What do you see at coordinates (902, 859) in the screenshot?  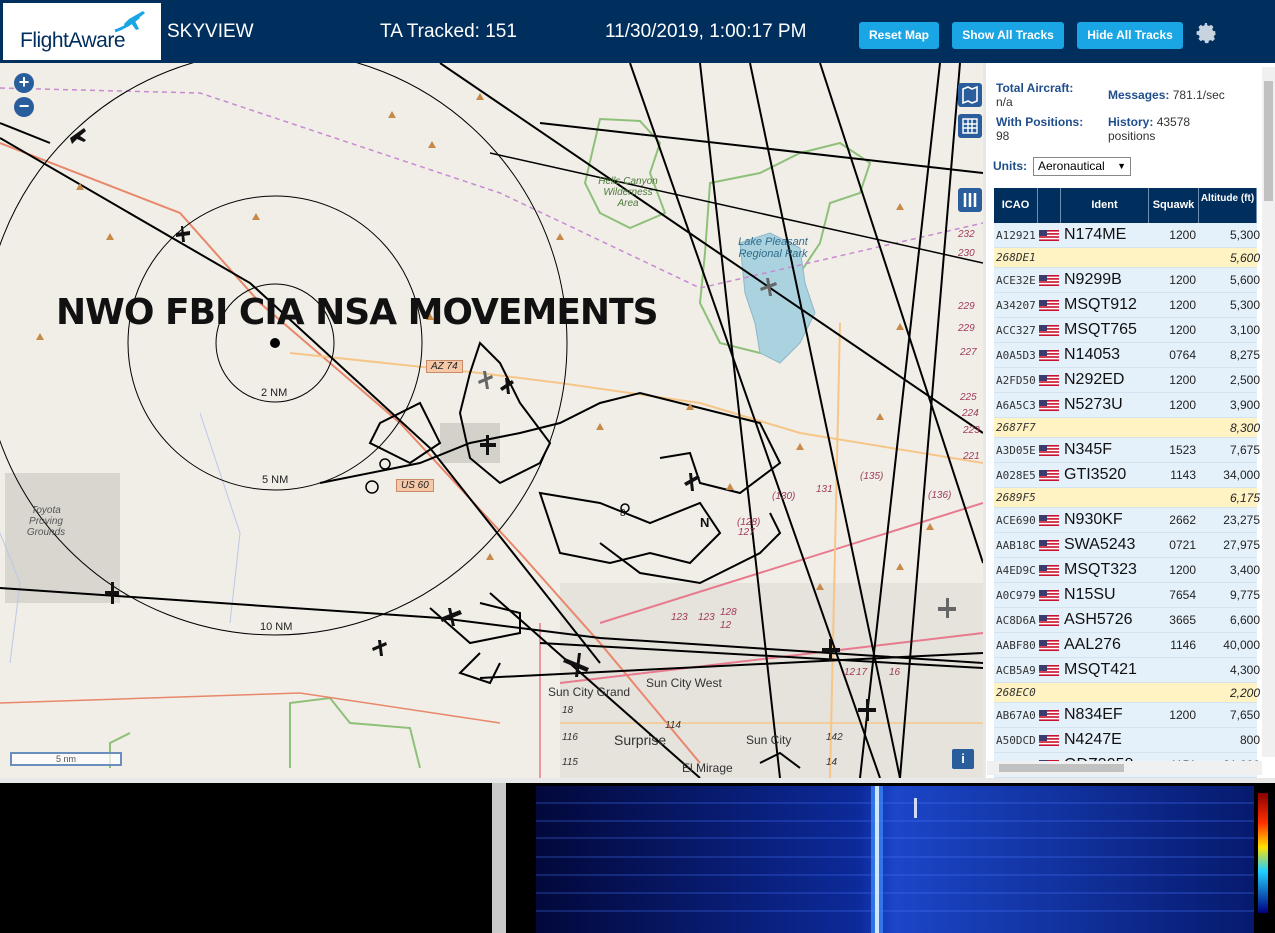 I see `waterfall-canvas` at bounding box center [902, 859].